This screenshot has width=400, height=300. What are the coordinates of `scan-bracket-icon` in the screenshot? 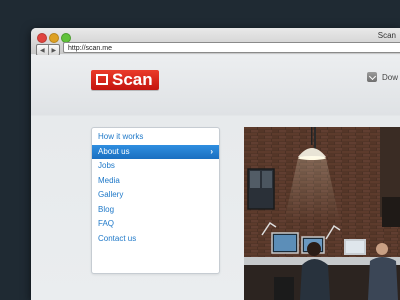 It's located at (102, 79).